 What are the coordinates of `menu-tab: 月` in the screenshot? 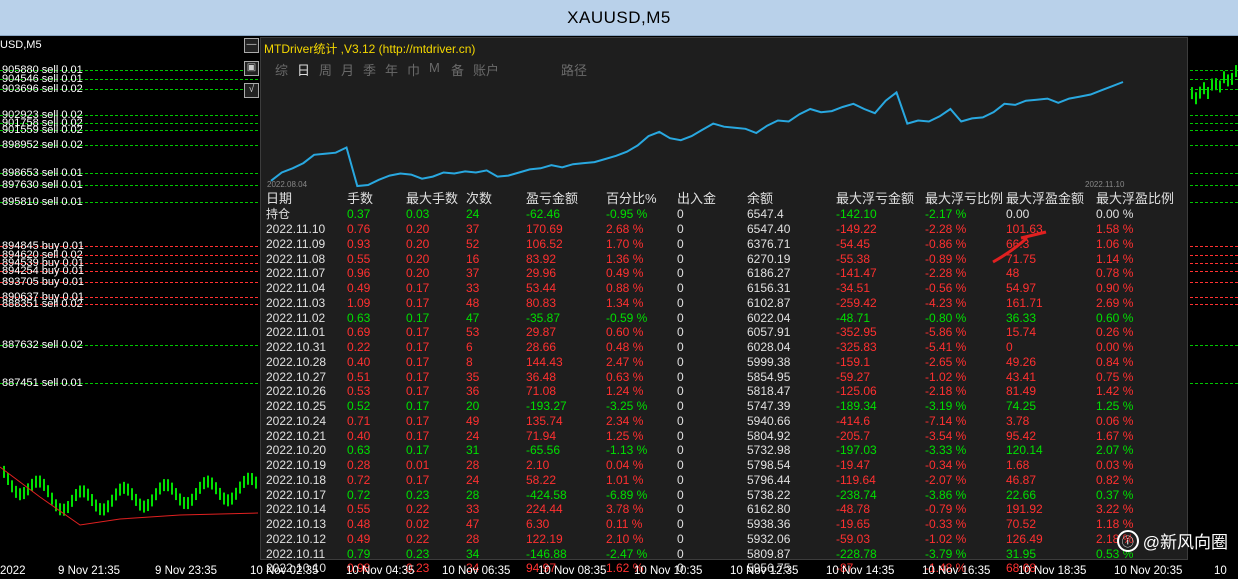 It's located at (347, 69).